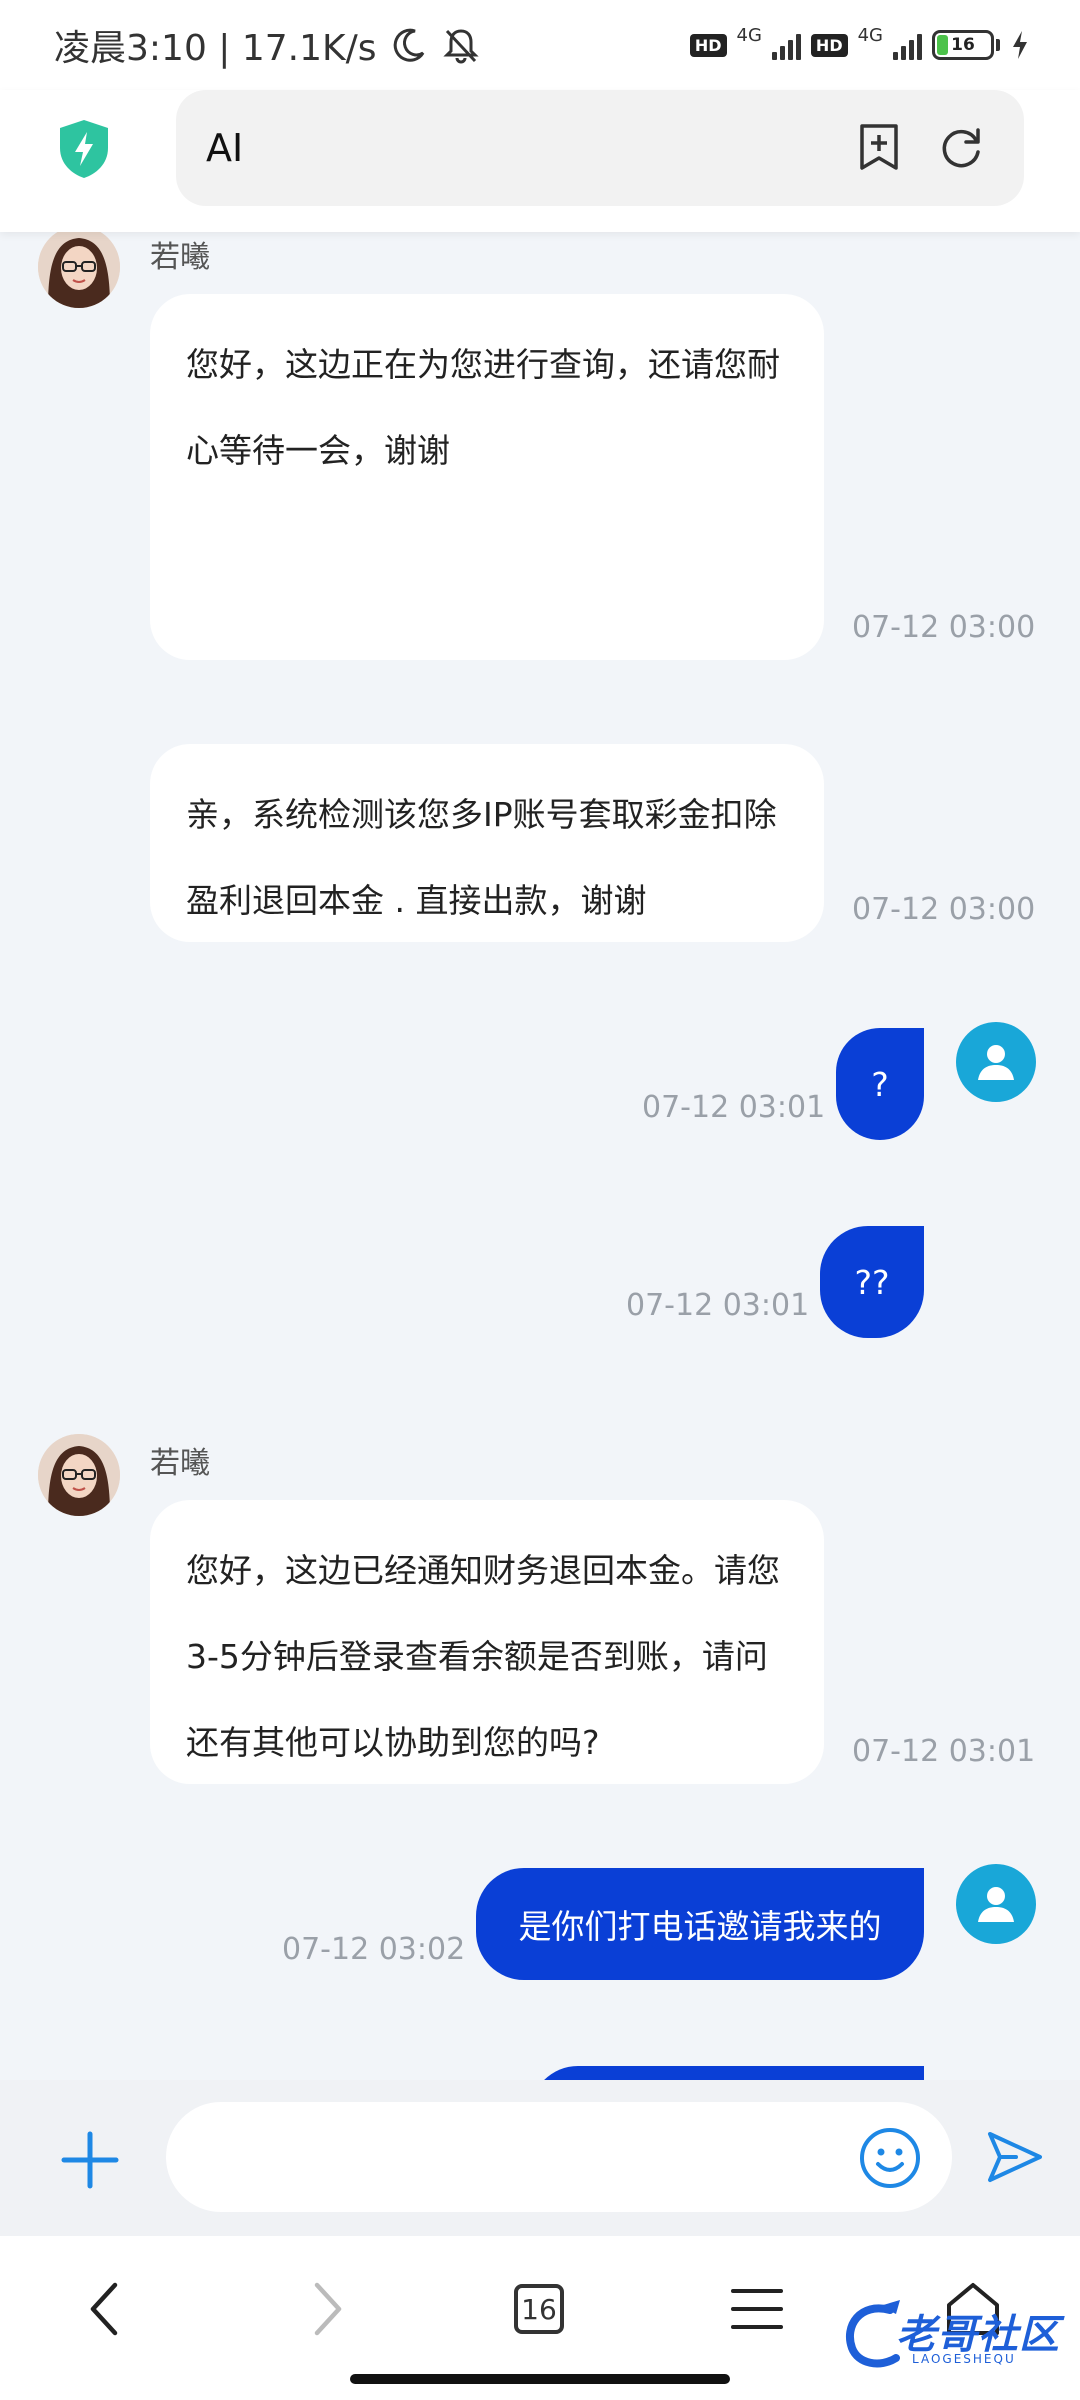 This screenshot has height=2400, width=1080. Describe the element at coordinates (964, 2359) in the screenshot. I see `watermark-subtext: LAOGESHEQU` at that location.